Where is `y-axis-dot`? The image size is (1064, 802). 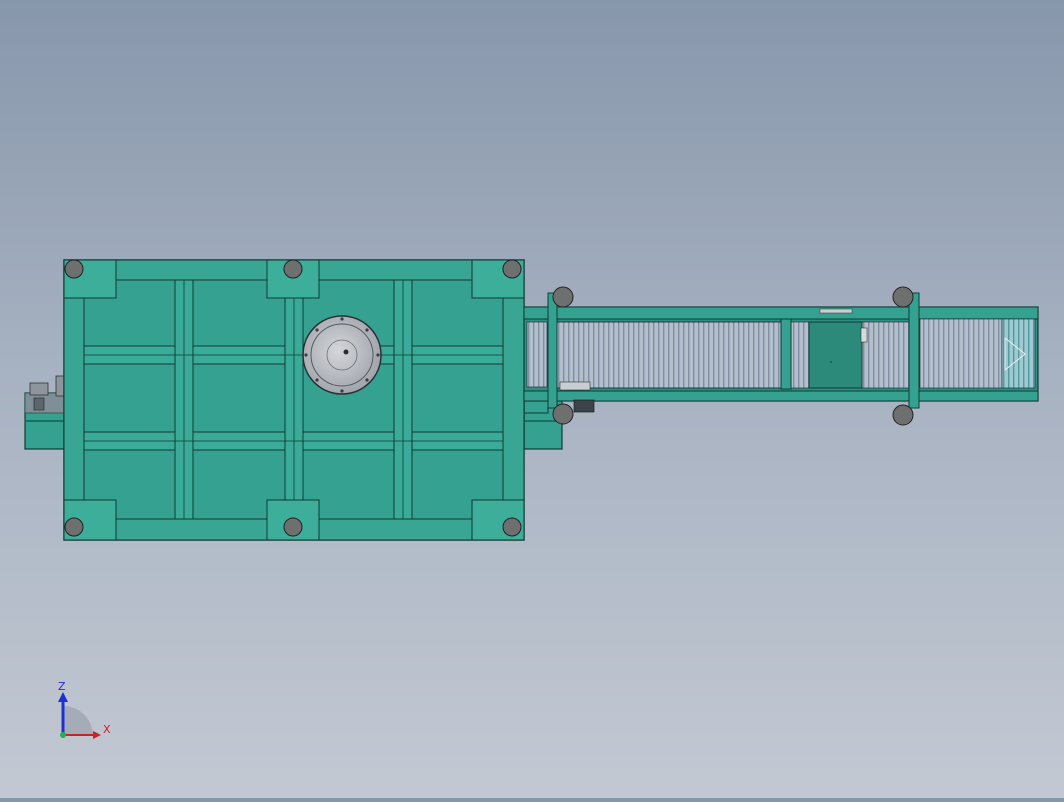
y-axis-dot is located at coordinates (63, 735).